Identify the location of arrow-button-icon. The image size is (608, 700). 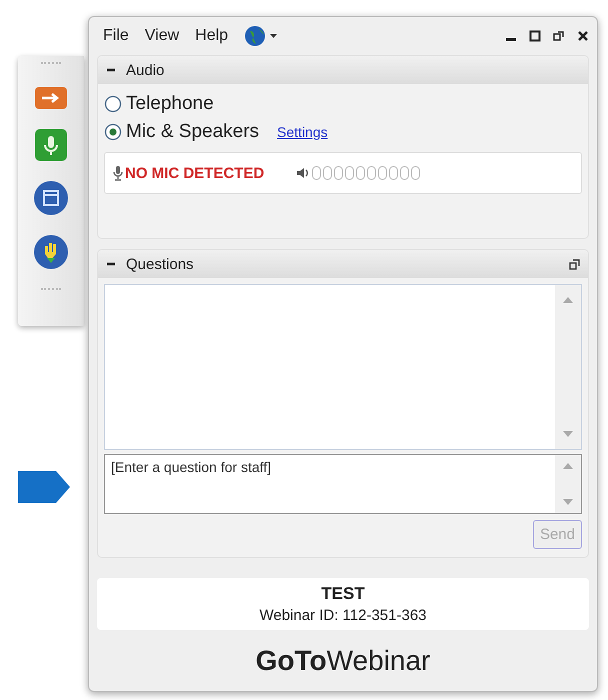
(51, 98).